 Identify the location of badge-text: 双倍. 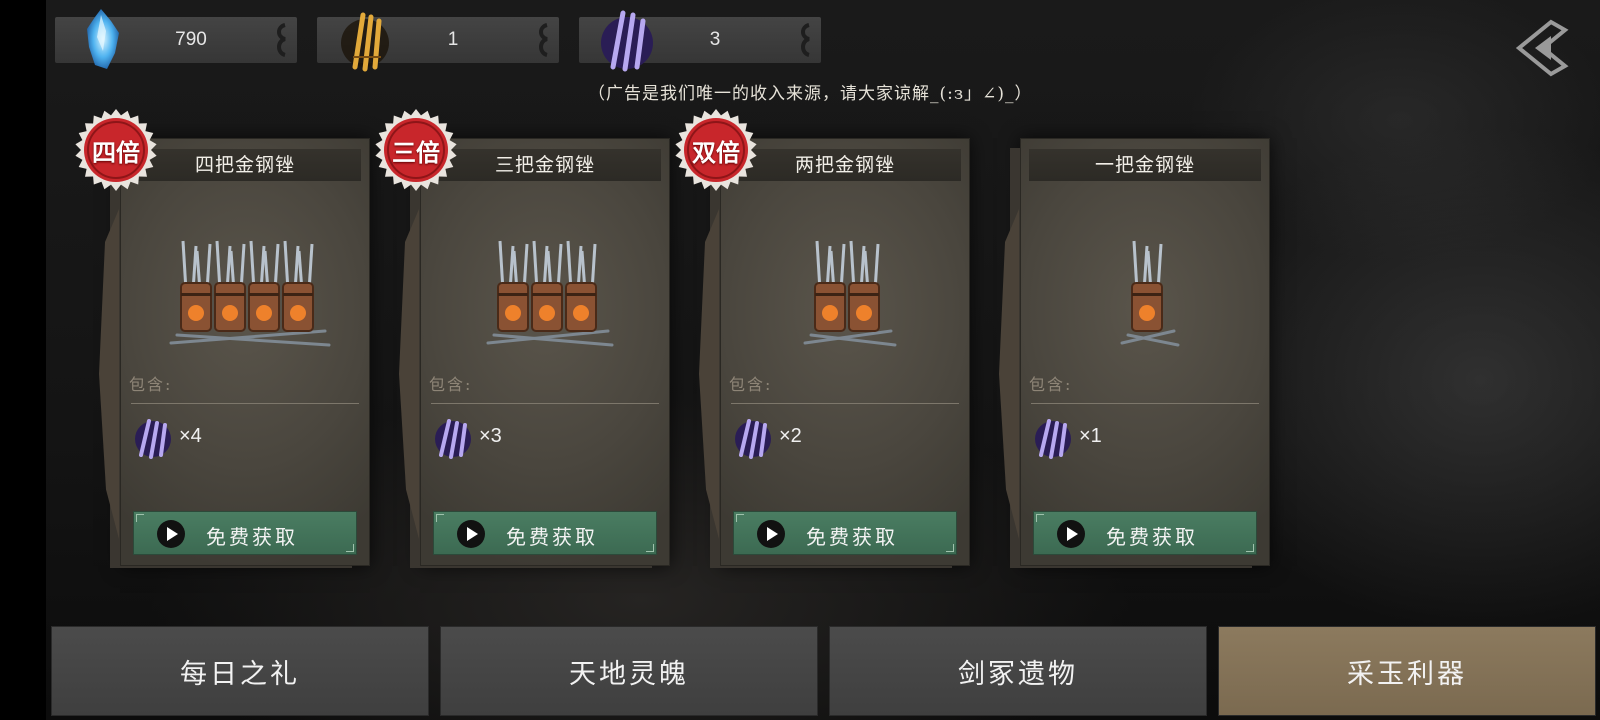
(716, 152).